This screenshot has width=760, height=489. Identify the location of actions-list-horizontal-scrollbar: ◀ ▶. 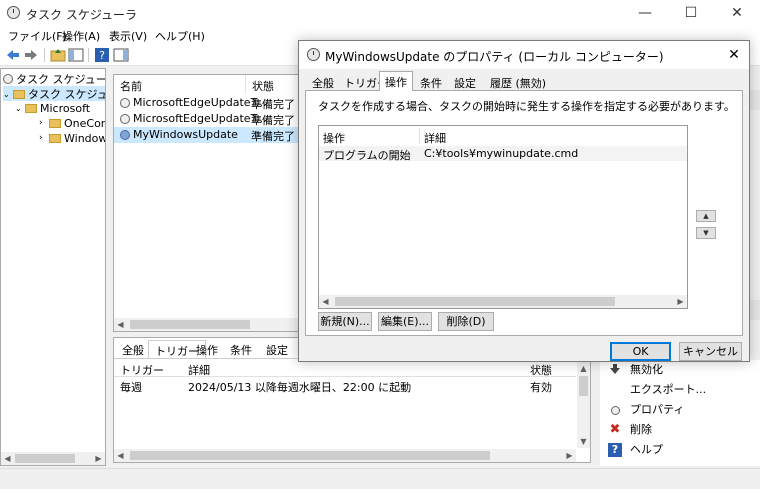
(503, 301).